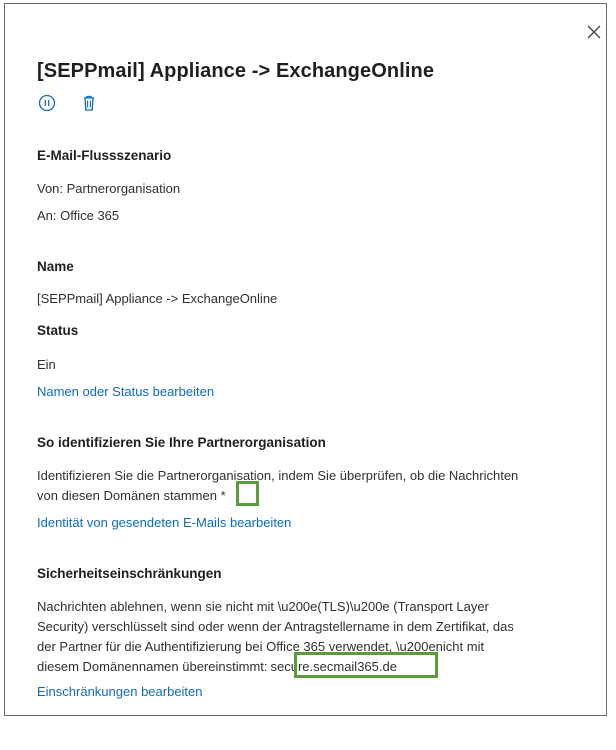  I want to click on edit-restrictions-link: Einschränkungen bearbeiten, so click(120, 691).